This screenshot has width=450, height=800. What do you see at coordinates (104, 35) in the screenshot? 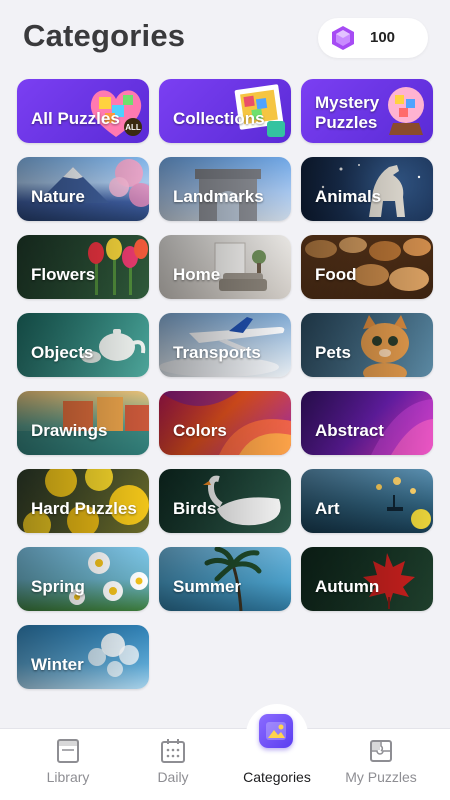
I see `page-title: Categories` at bounding box center [104, 35].